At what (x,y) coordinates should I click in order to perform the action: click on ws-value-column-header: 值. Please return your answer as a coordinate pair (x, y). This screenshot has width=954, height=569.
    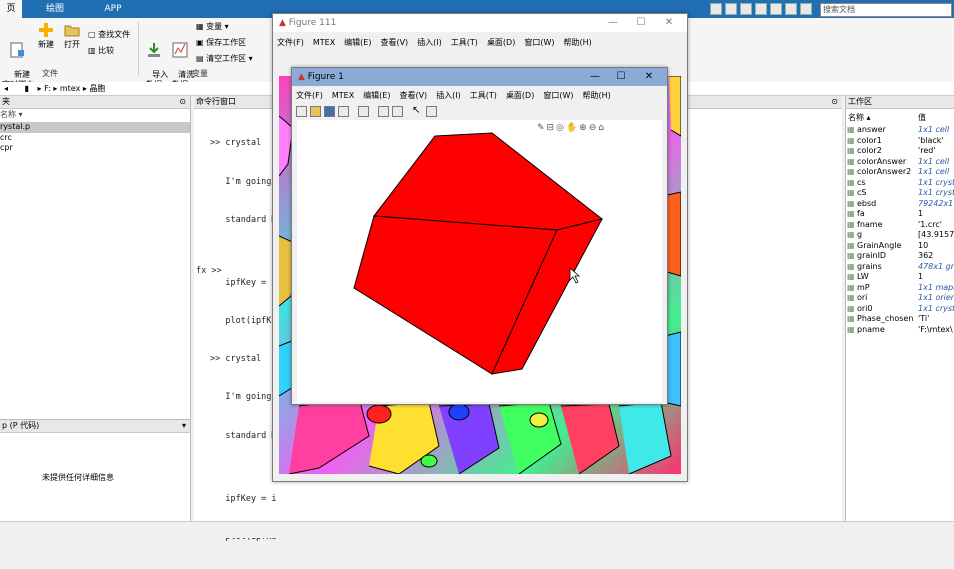
    Looking at the image, I should click on (922, 117).